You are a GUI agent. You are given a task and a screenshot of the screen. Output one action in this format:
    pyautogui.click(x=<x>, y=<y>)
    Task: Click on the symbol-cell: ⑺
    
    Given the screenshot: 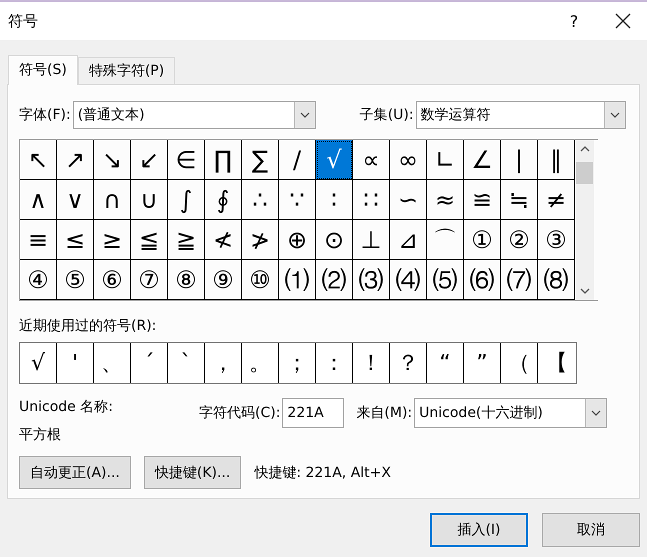 What is the action you would take?
    pyautogui.click(x=519, y=280)
    